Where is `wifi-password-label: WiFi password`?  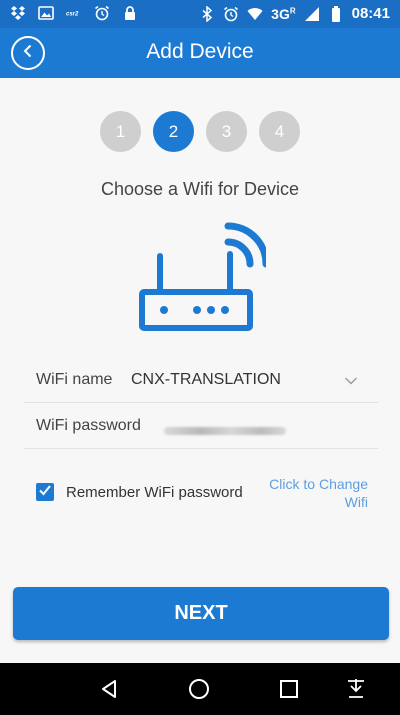
wifi-password-label: WiFi password is located at coordinates (88, 425).